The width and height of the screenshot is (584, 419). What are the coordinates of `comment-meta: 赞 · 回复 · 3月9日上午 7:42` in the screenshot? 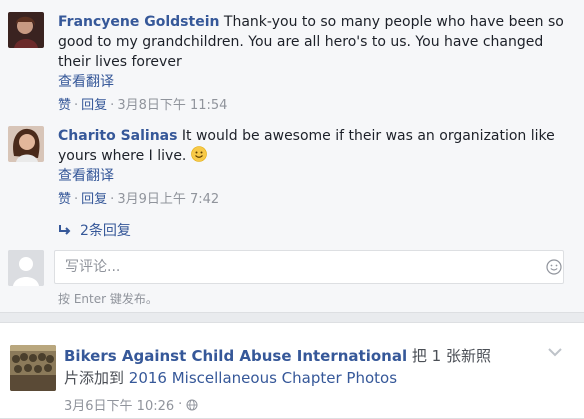 It's located at (139, 199).